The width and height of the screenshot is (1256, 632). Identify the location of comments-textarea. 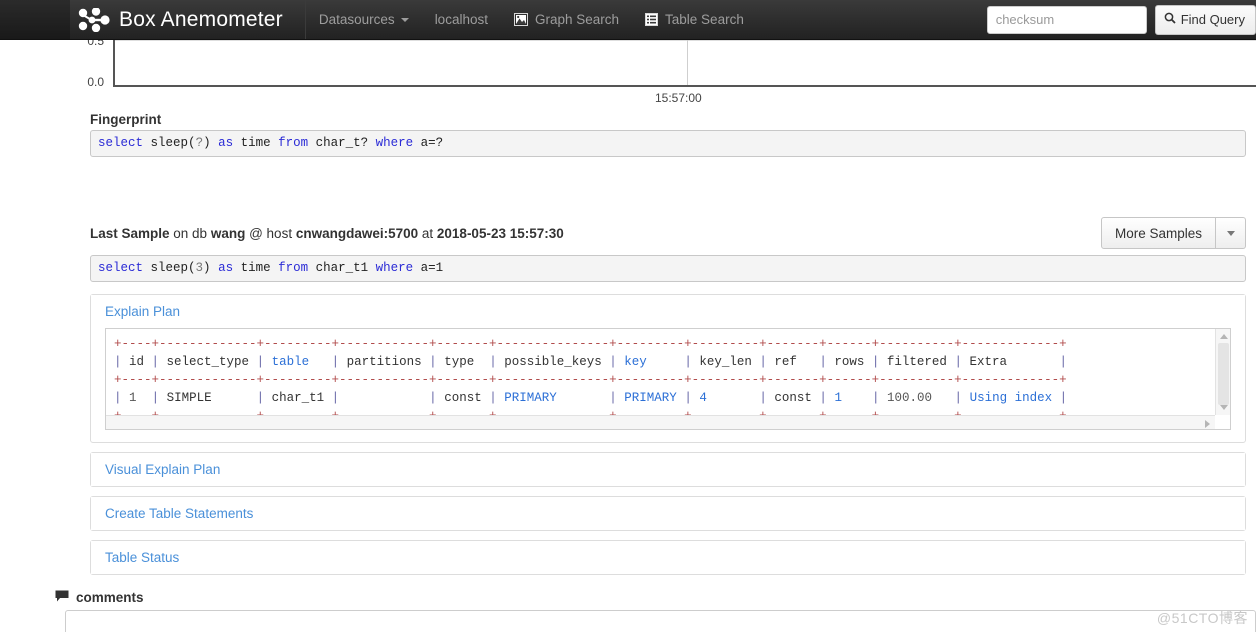
(660, 621).